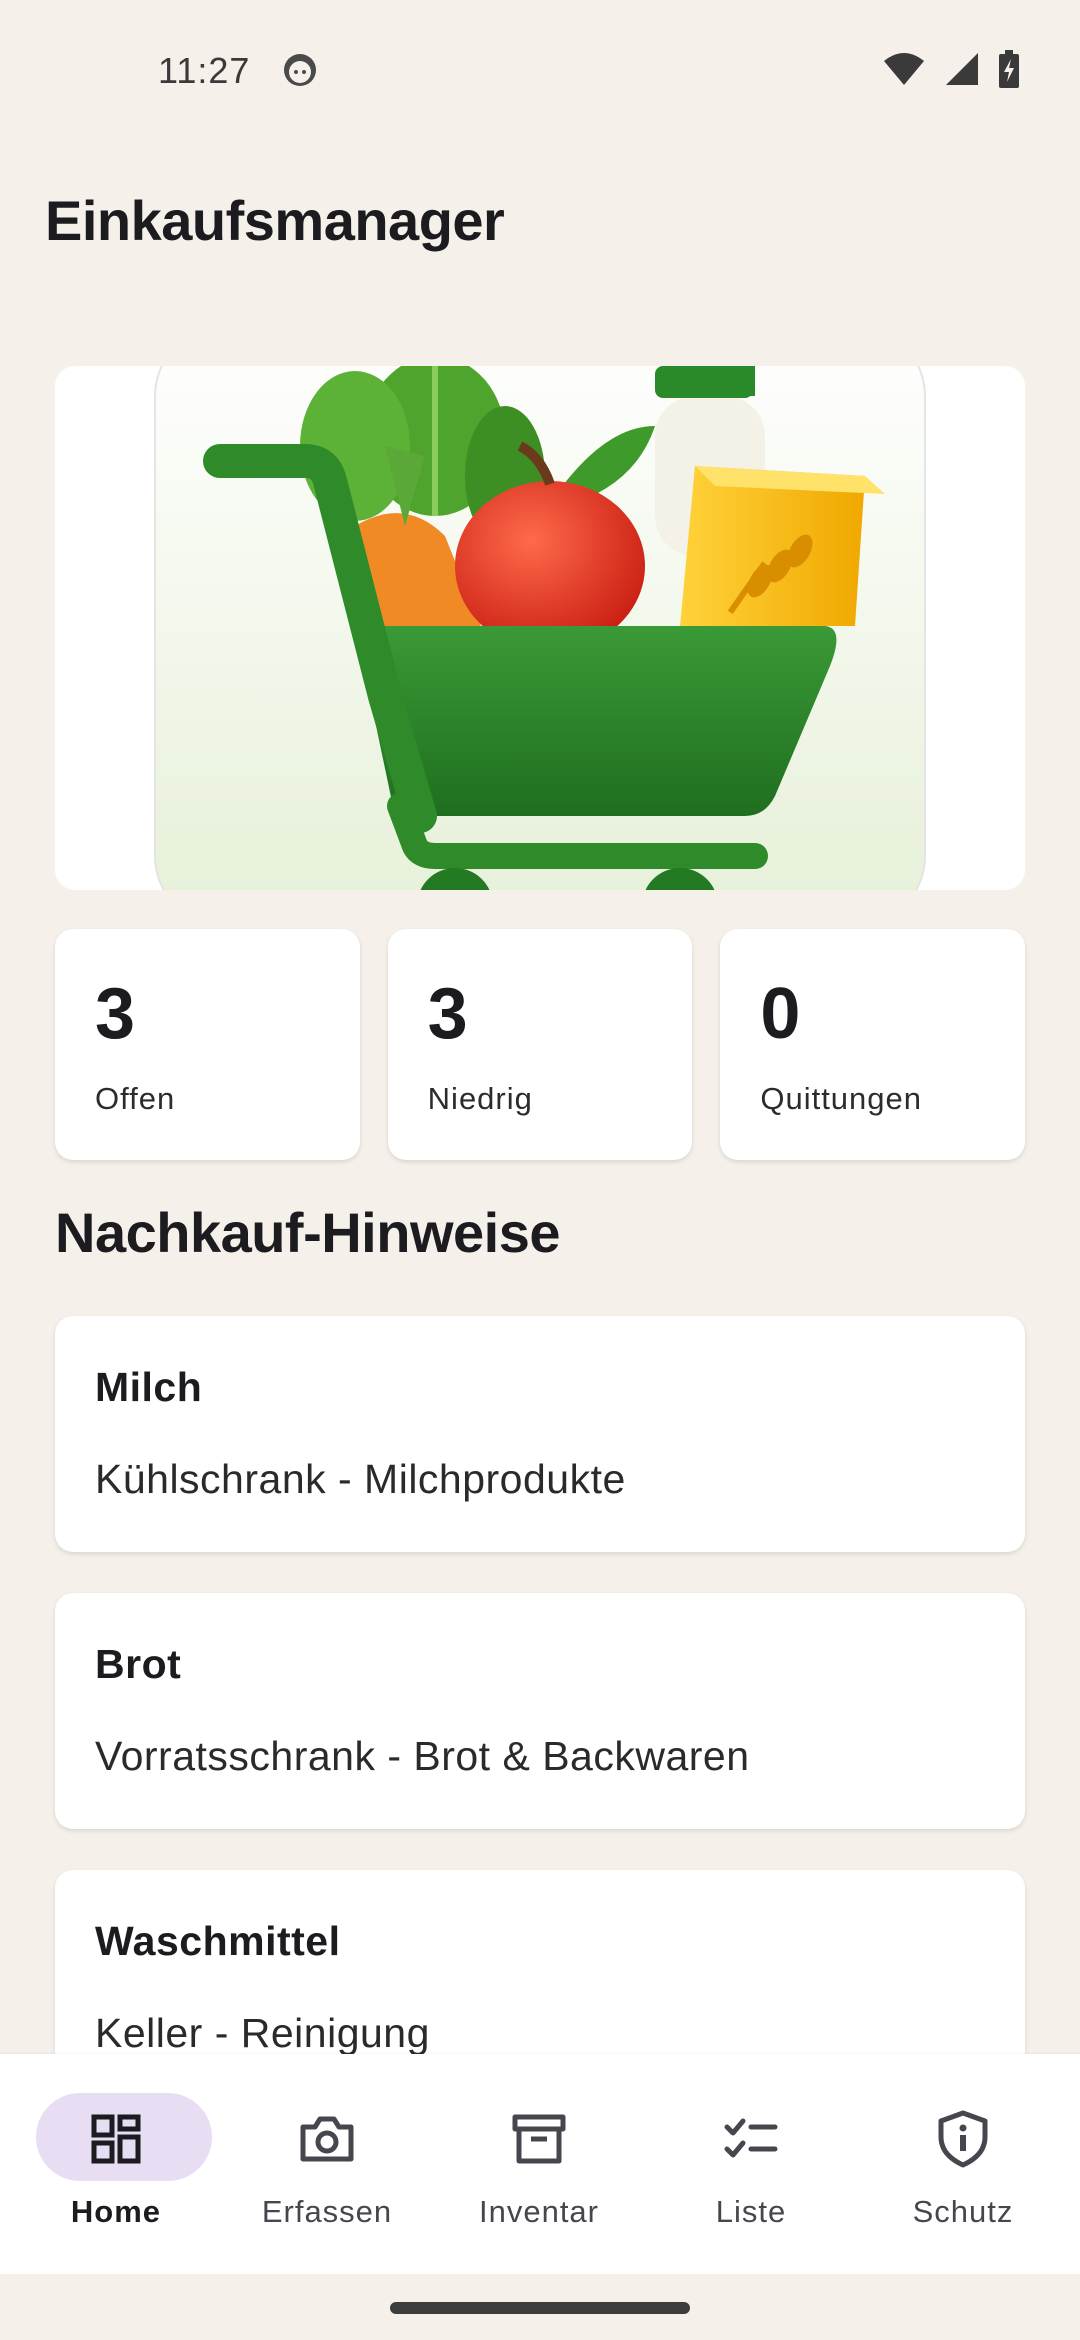 The width and height of the screenshot is (1080, 2340). I want to click on camera-icon, so click(327, 2139).